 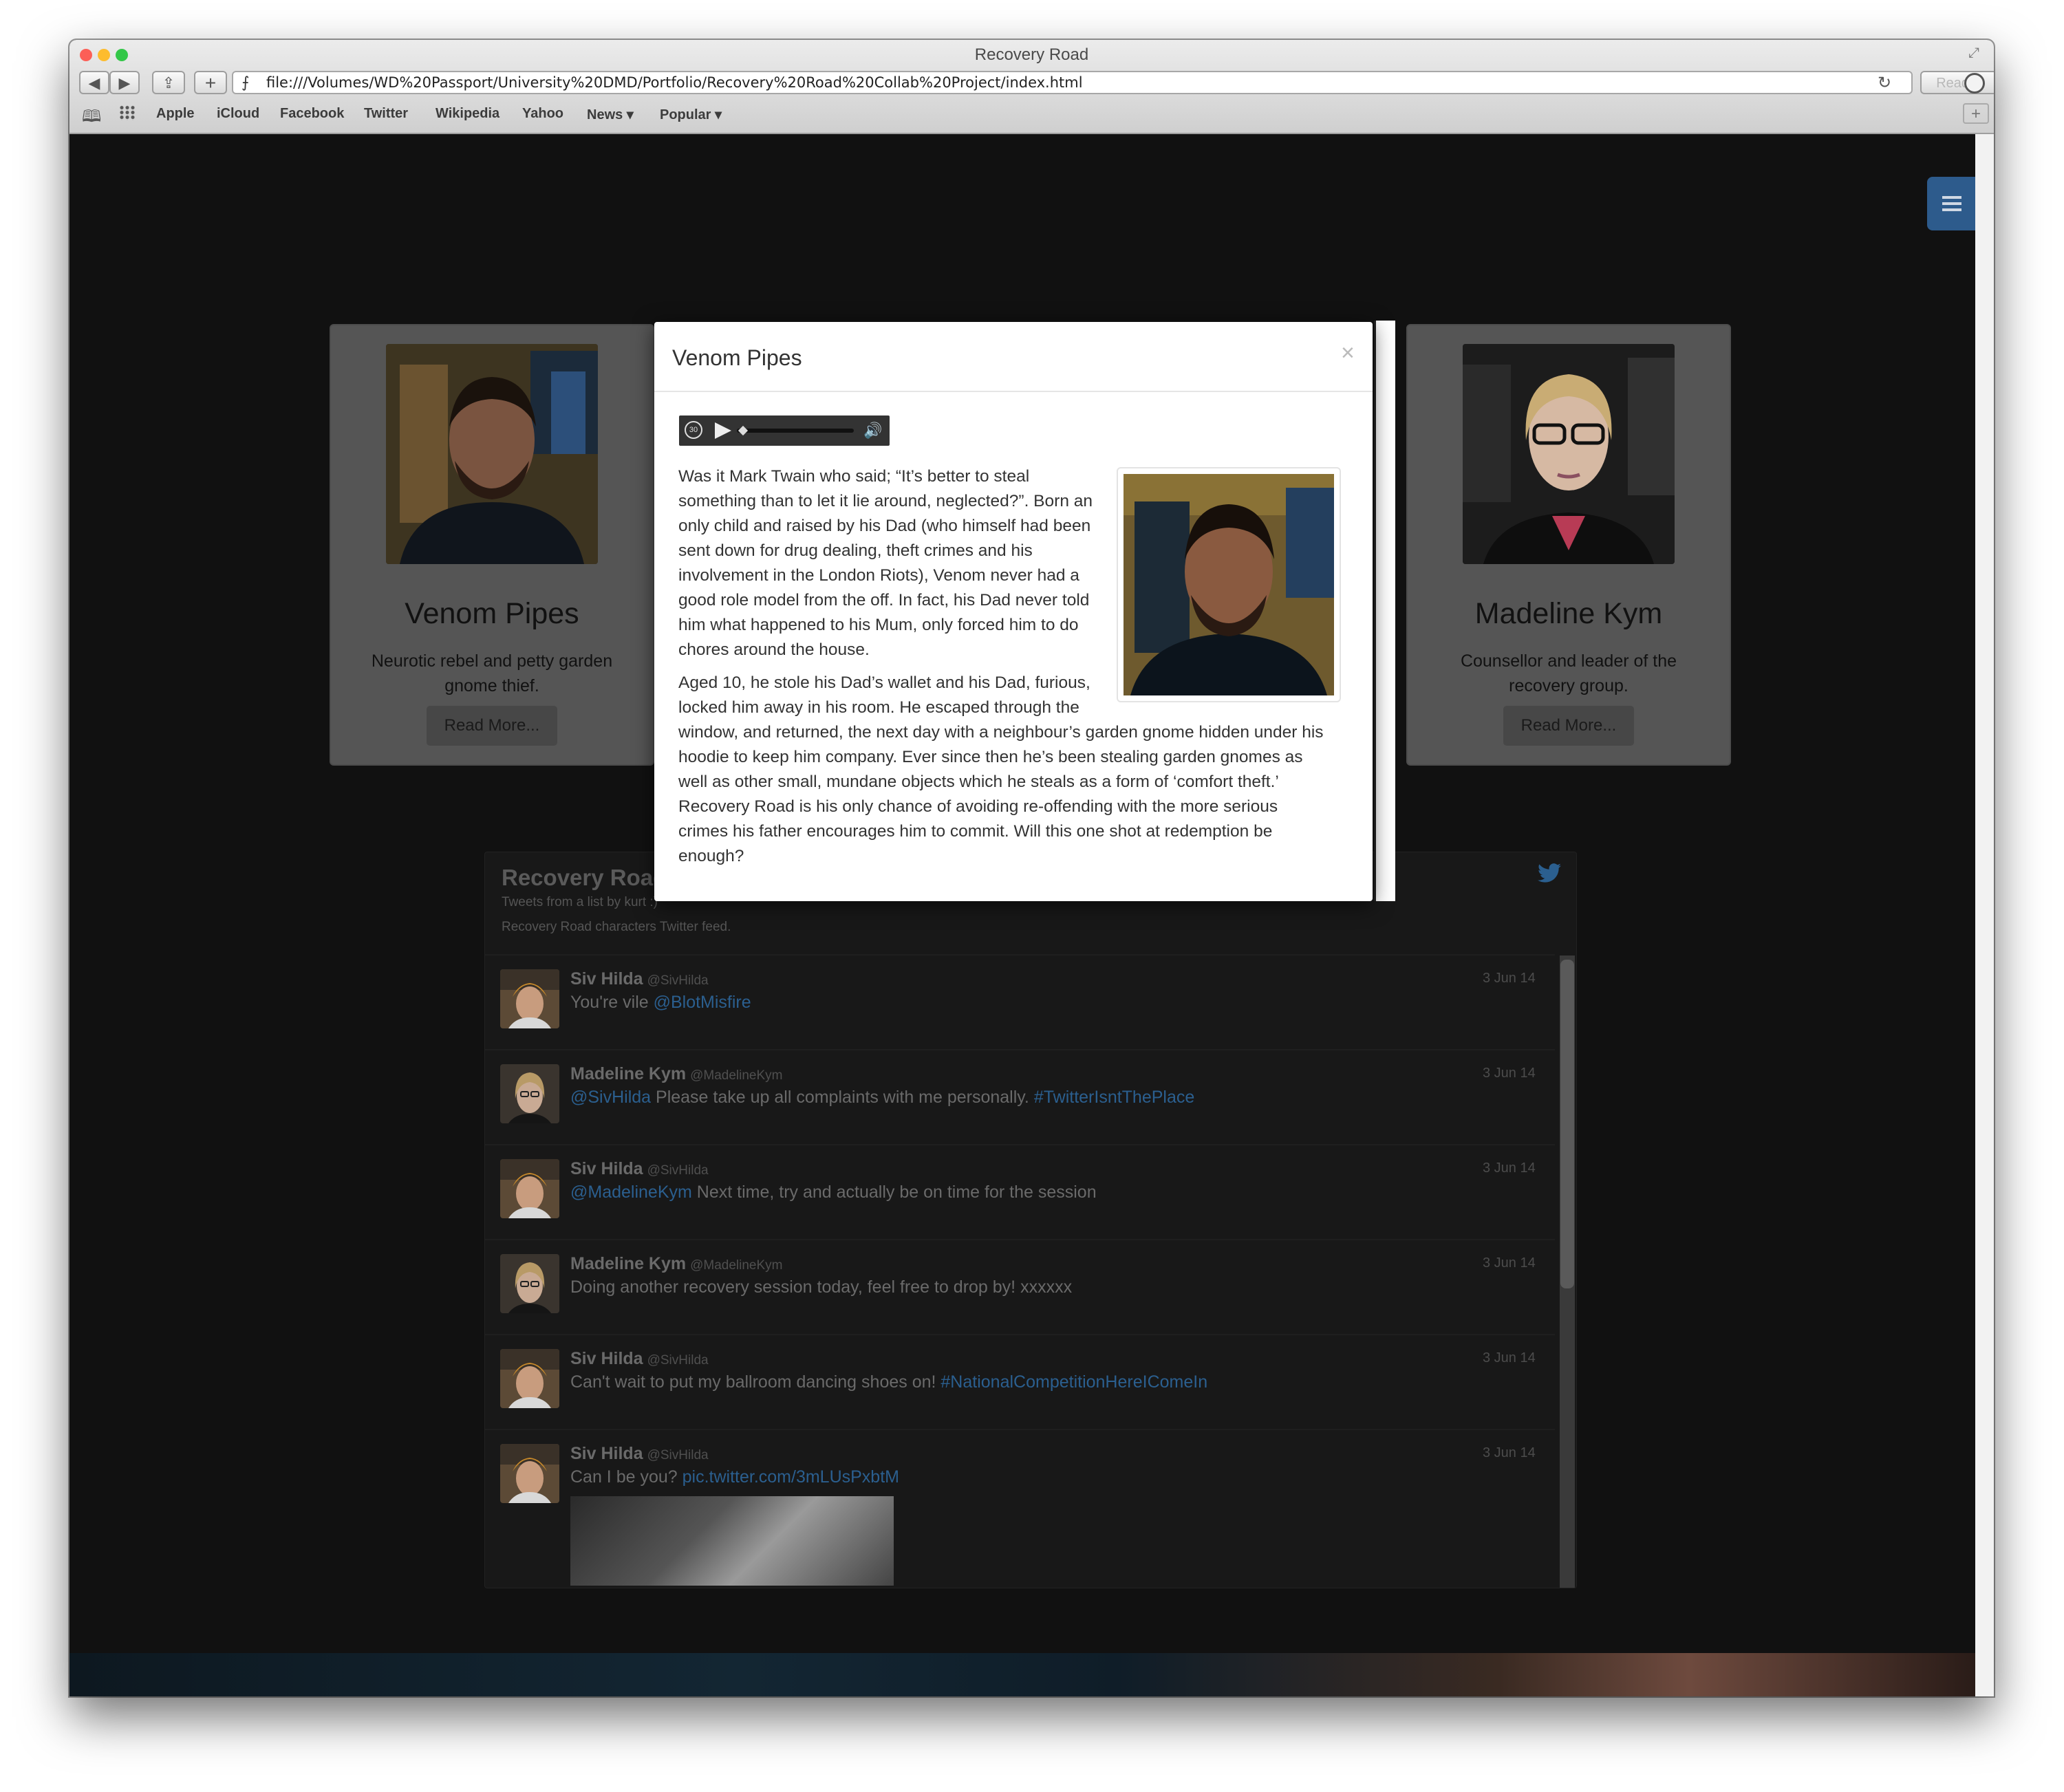 I want to click on window-title: Recovery Road, so click(x=1031, y=55).